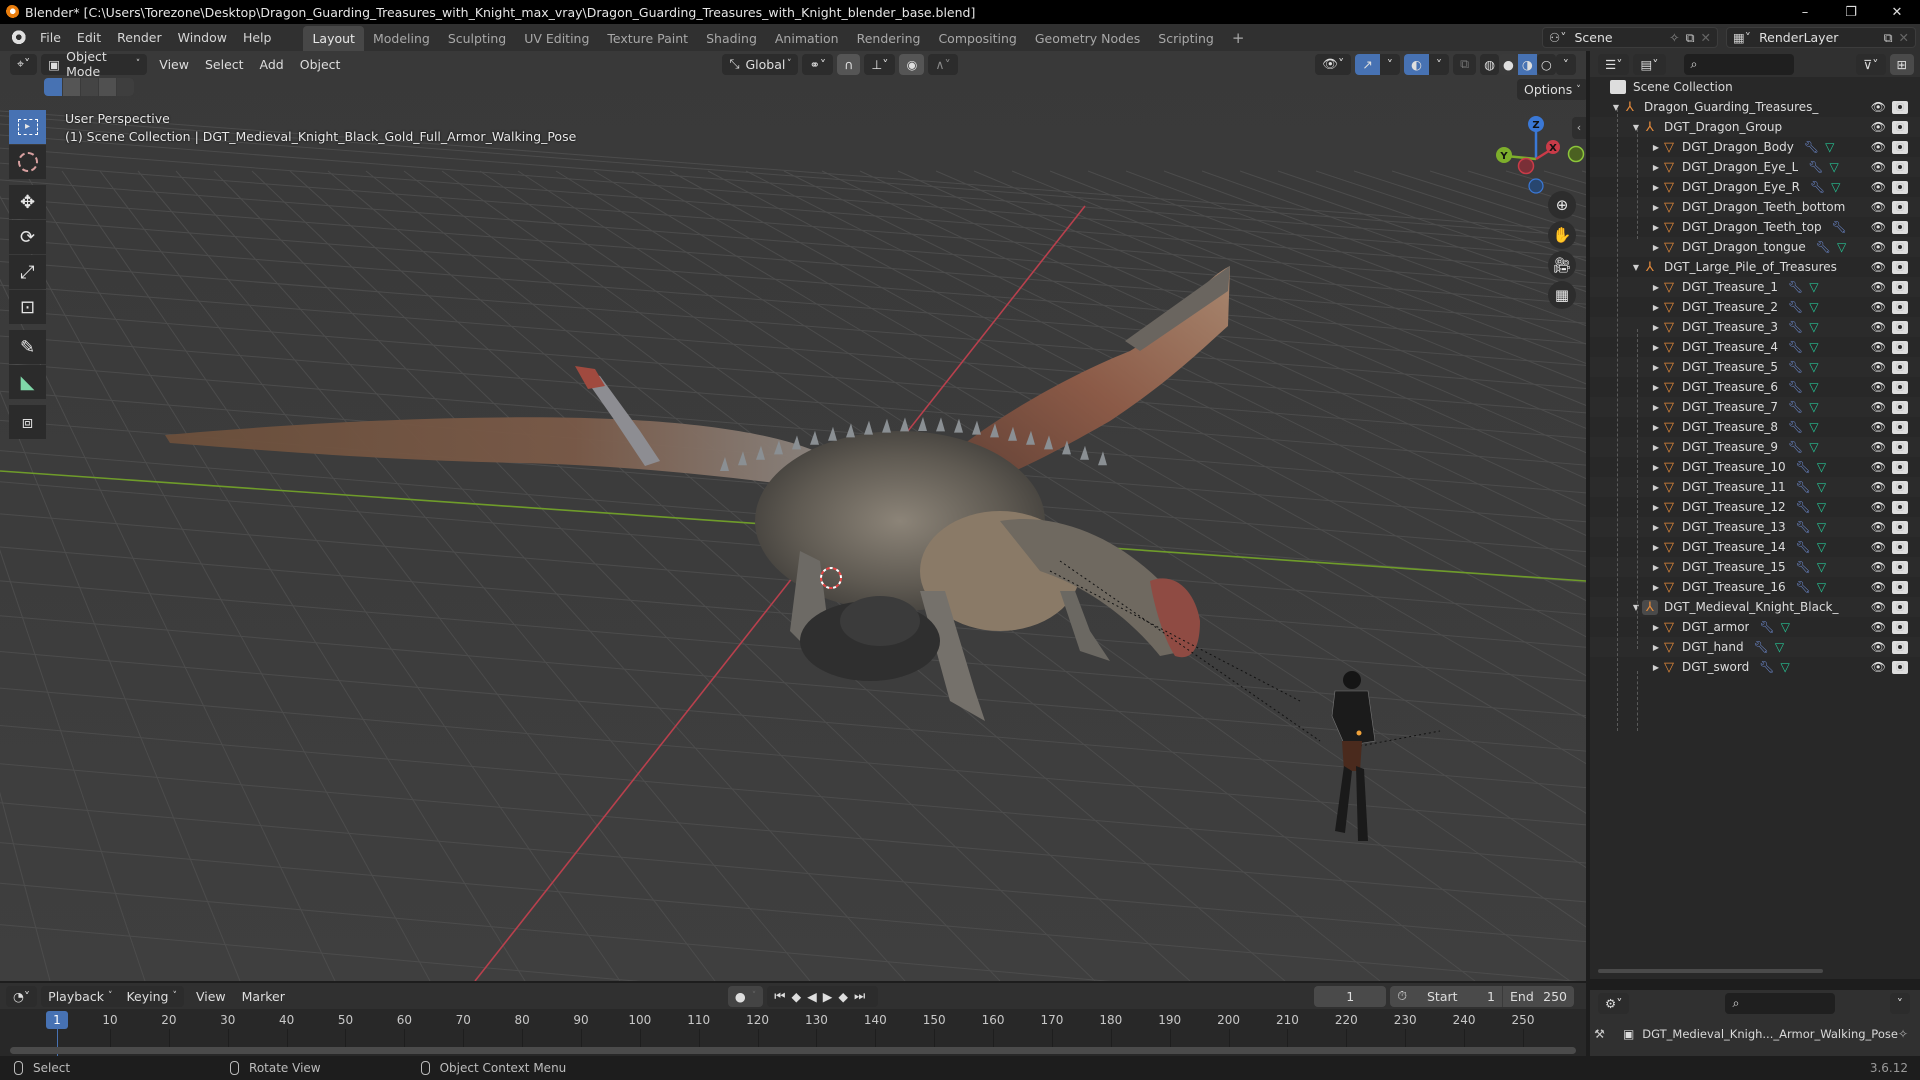 Image resolution: width=1920 pixels, height=1080 pixels. What do you see at coordinates (1805, 12) in the screenshot?
I see `minimize-button: –` at bounding box center [1805, 12].